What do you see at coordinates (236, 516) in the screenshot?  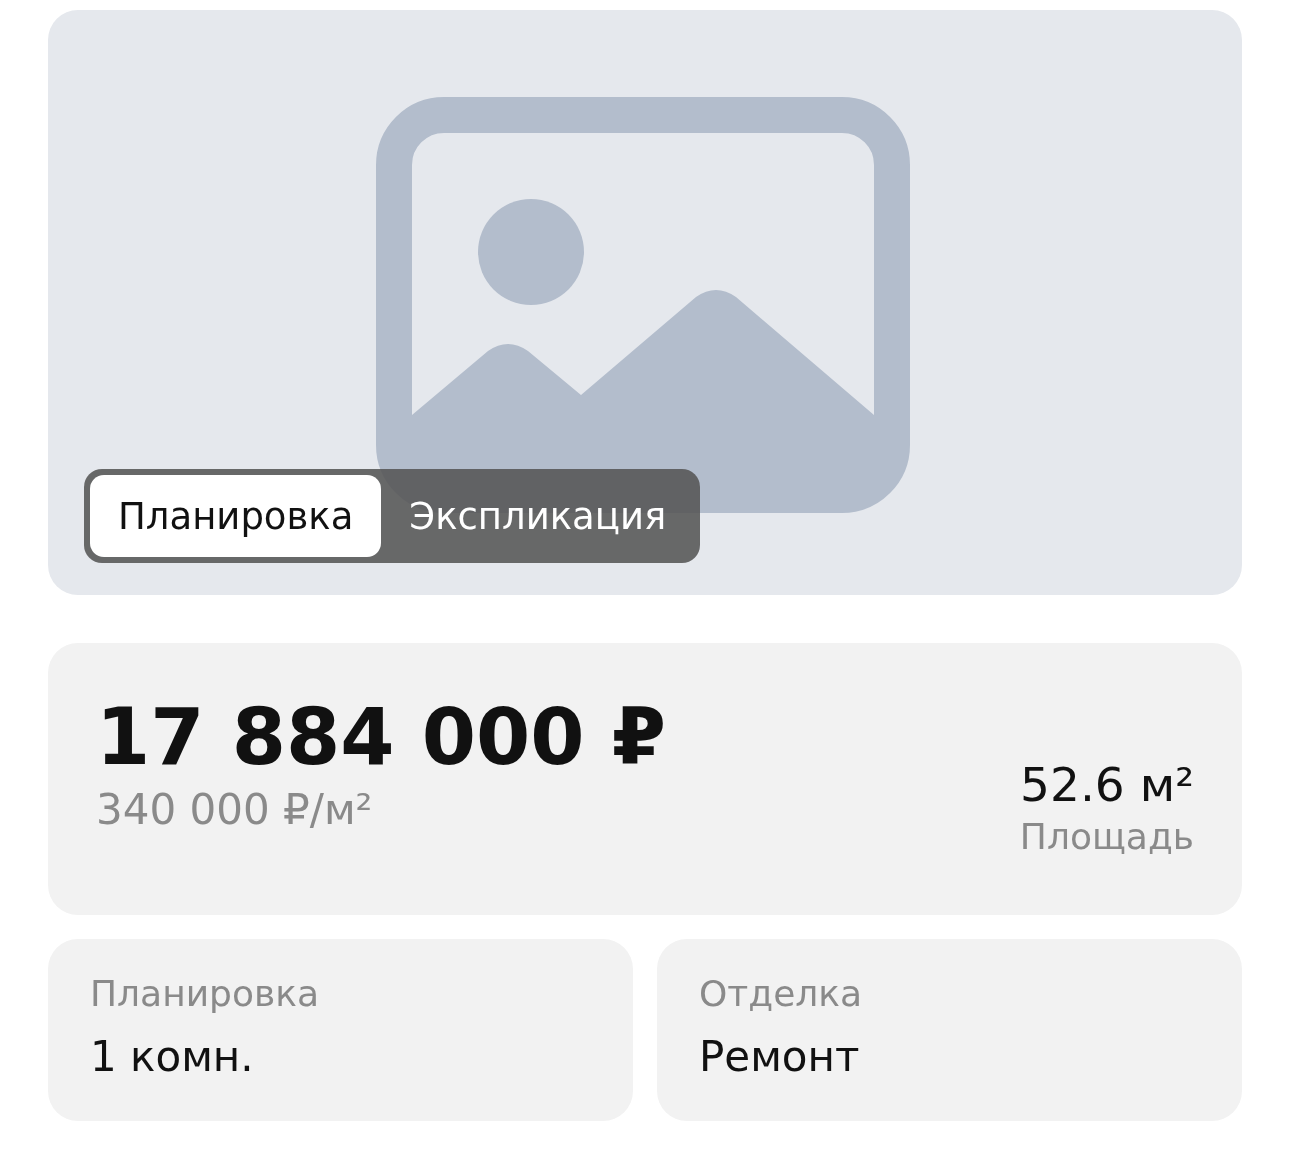 I see `tab: Планировка` at bounding box center [236, 516].